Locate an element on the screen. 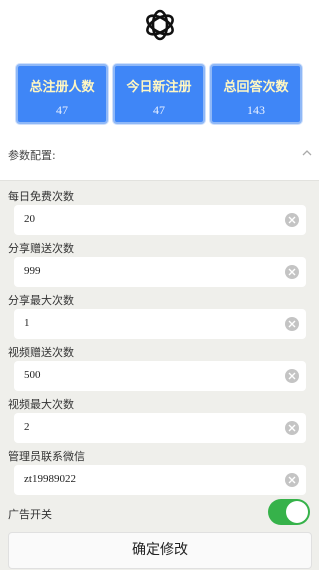 The height and width of the screenshot is (570, 320). field-value: zt19989022 is located at coordinates (50, 479).